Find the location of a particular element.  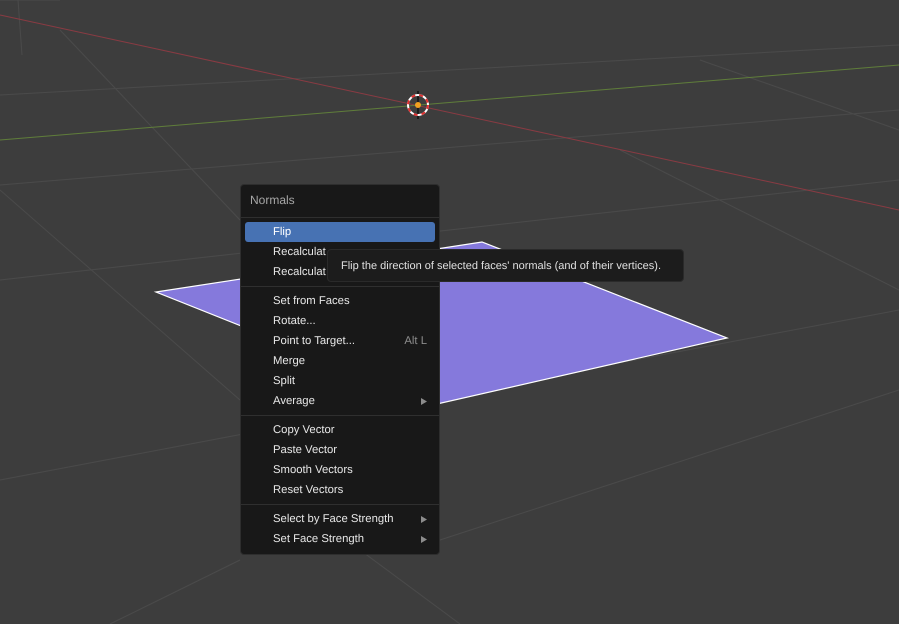

tooltip: Flip the direction of selected faces' normals (and of their vertices). is located at coordinates (505, 265).